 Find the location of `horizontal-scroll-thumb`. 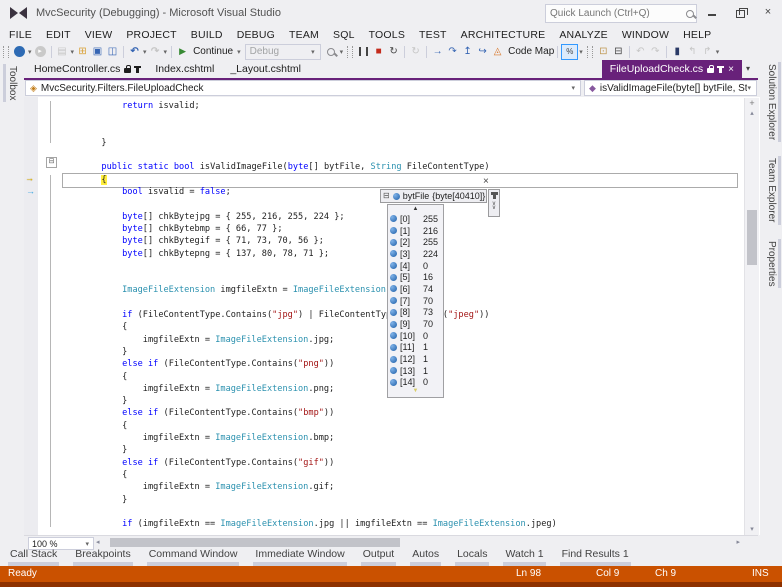

horizontal-scroll-thumb is located at coordinates (255, 542).